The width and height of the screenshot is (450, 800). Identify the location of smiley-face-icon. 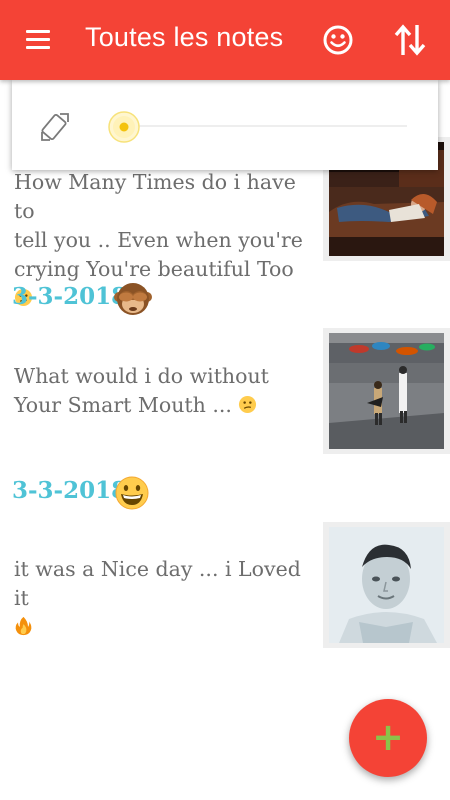
(338, 40).